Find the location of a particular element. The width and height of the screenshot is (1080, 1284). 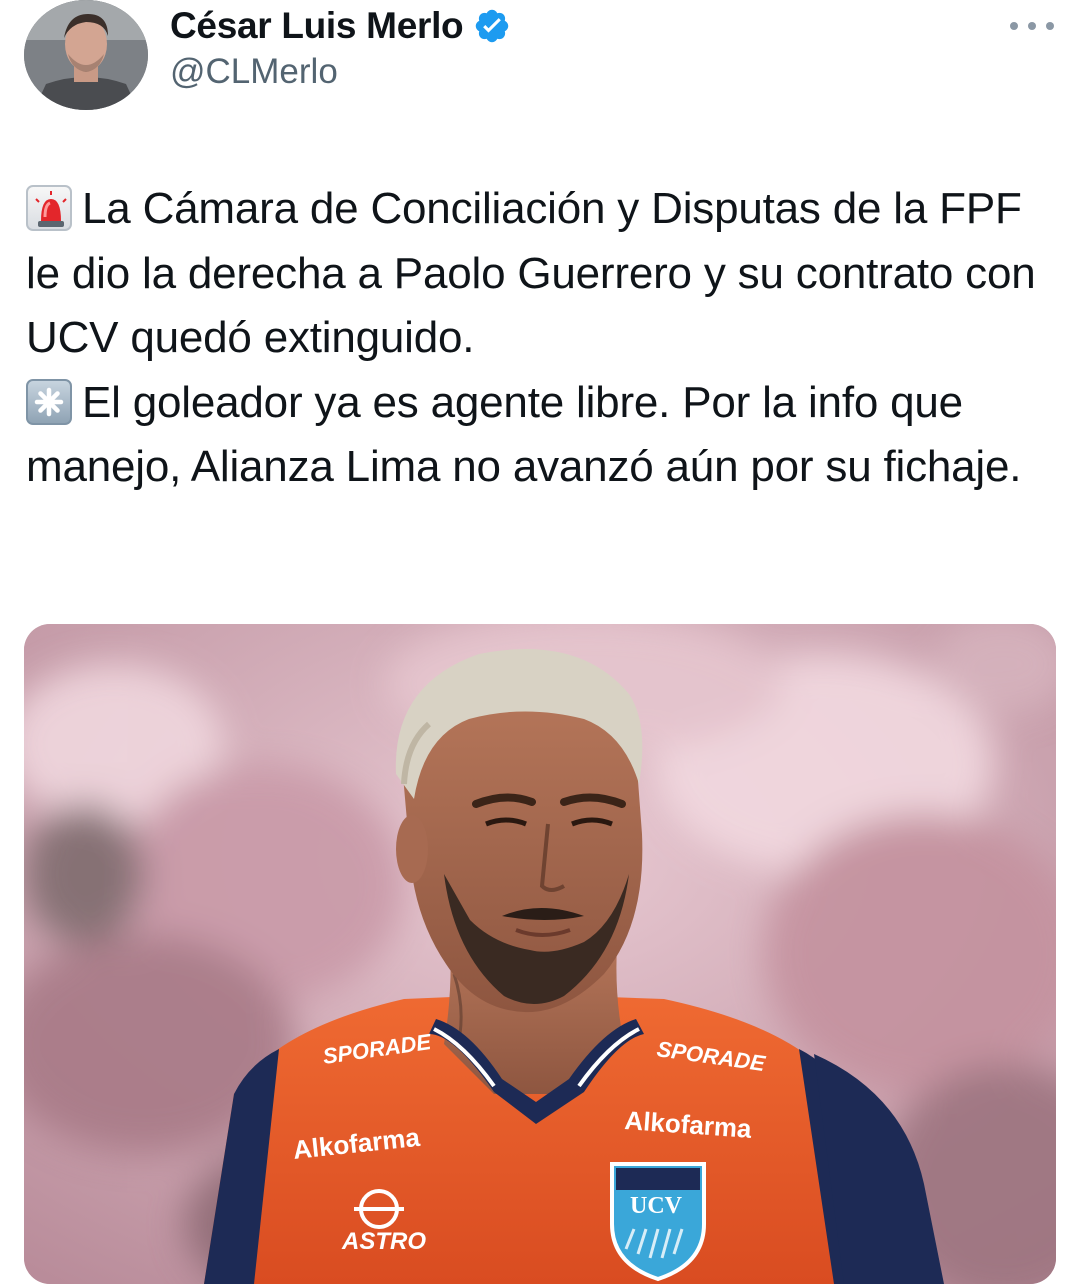

sponsor-astro: ASTRO is located at coordinates (383, 1241).